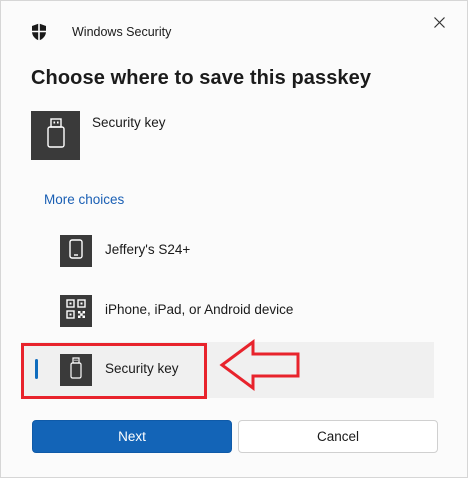 This screenshot has width=470, height=480. Describe the element at coordinates (338, 436) in the screenshot. I see `cancel-button: Cancel` at that location.